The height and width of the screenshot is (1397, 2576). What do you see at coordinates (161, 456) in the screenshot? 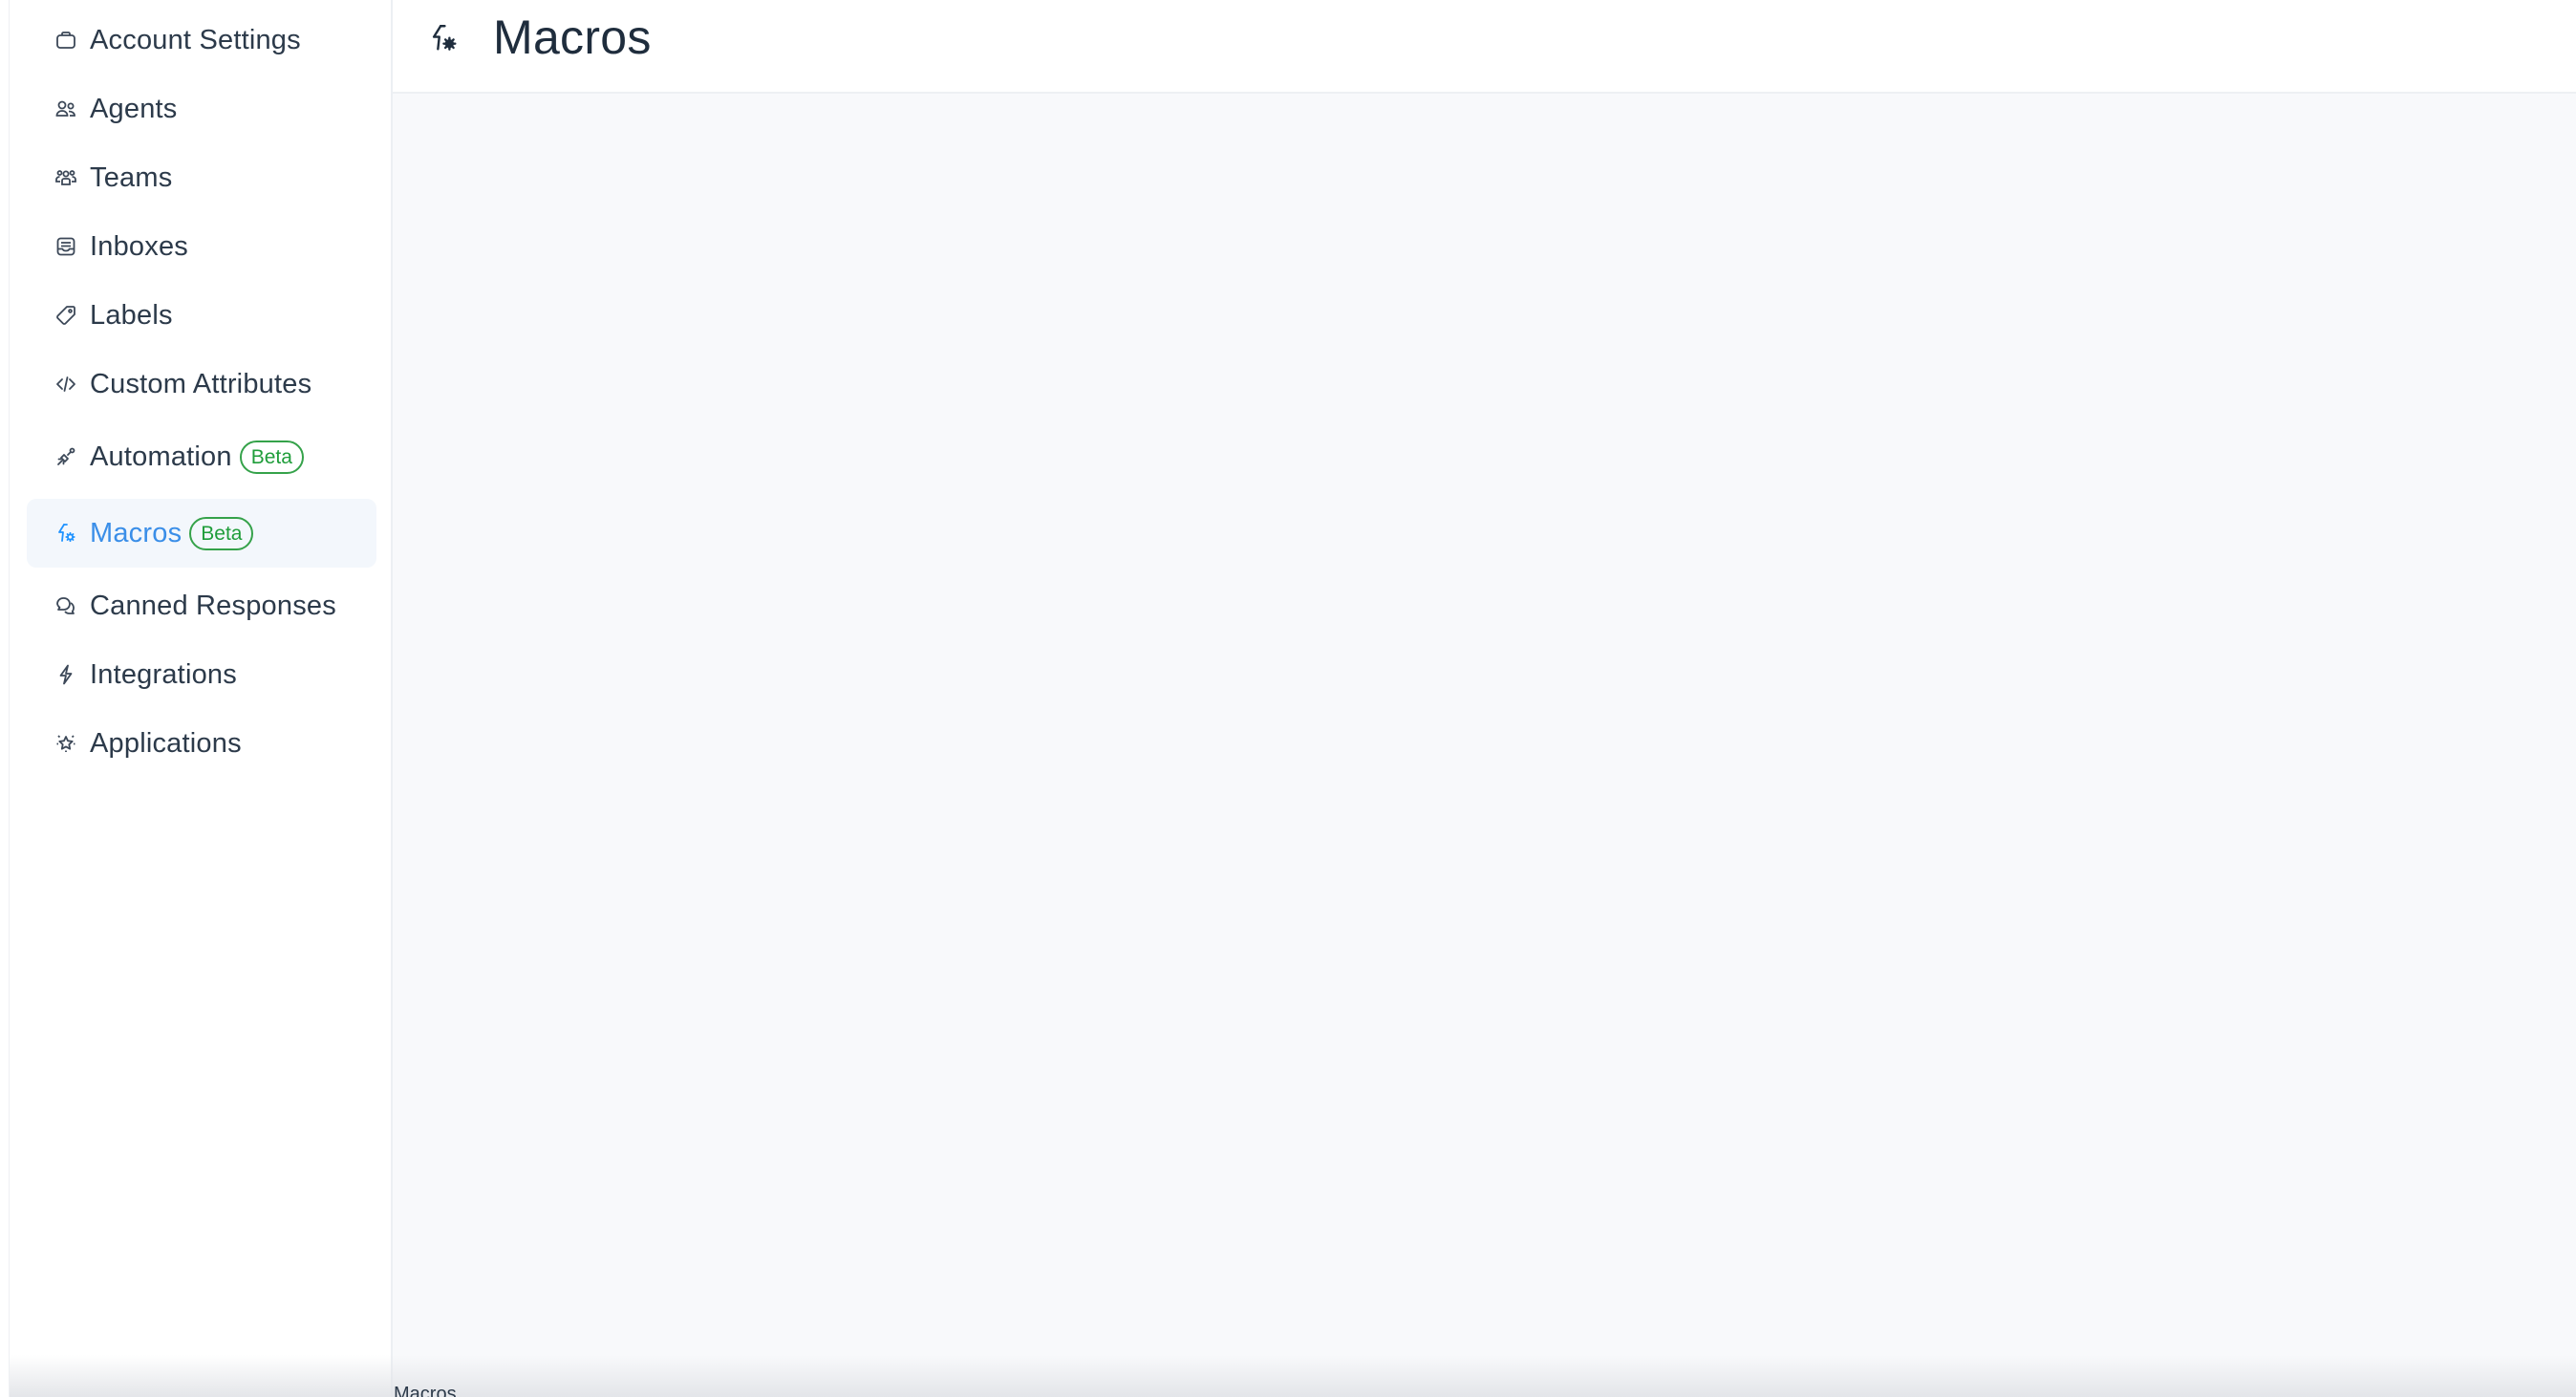
I see `sidebar-item-label: Automation` at bounding box center [161, 456].